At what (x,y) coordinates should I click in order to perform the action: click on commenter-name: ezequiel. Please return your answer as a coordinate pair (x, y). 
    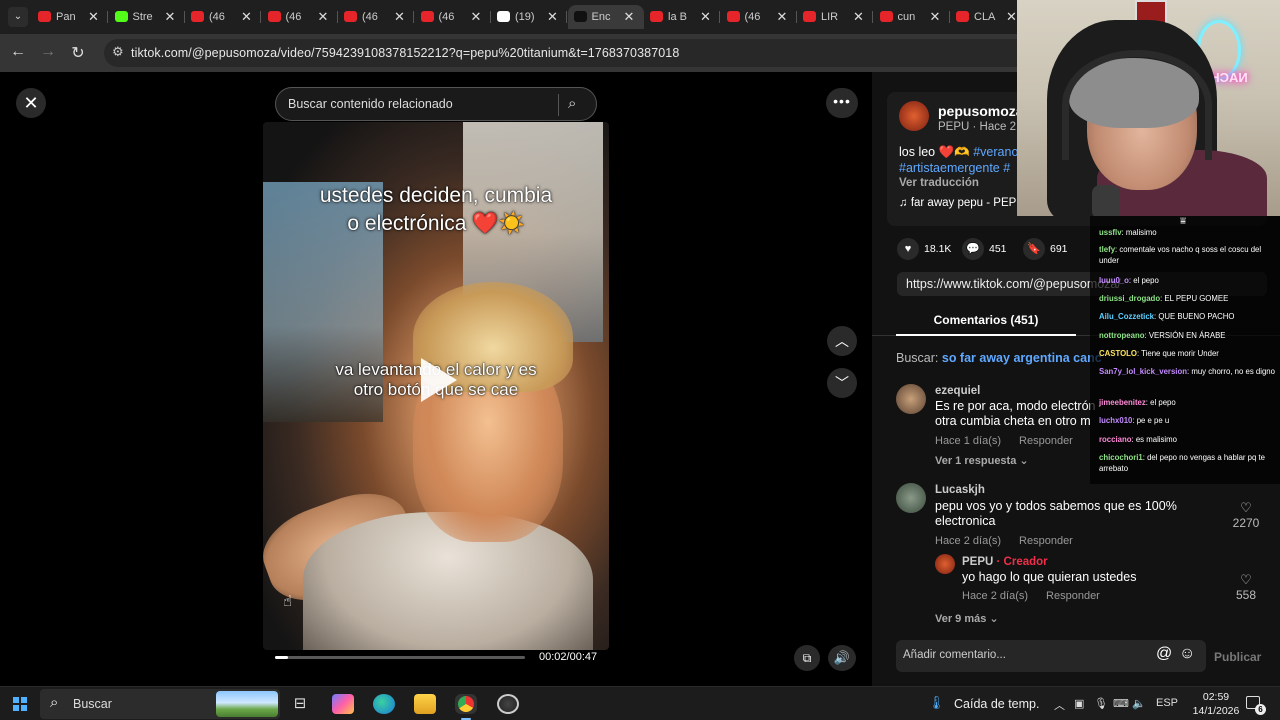
    Looking at the image, I should click on (957, 391).